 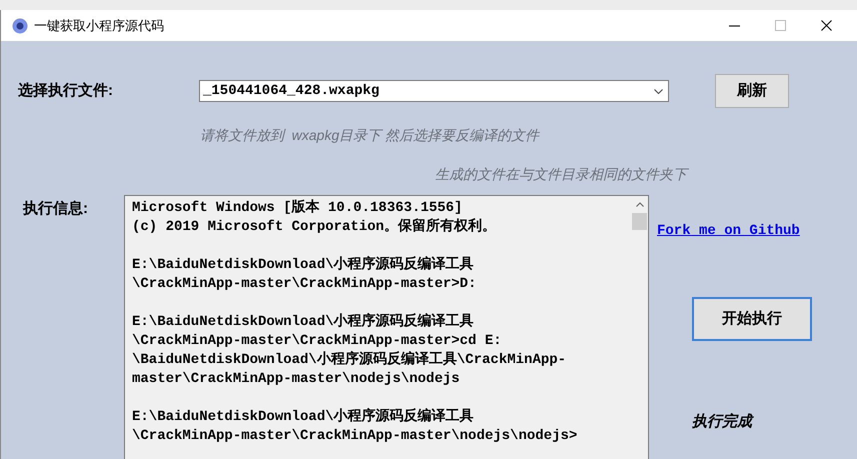 I want to click on refresh-button: 刷新, so click(x=752, y=91).